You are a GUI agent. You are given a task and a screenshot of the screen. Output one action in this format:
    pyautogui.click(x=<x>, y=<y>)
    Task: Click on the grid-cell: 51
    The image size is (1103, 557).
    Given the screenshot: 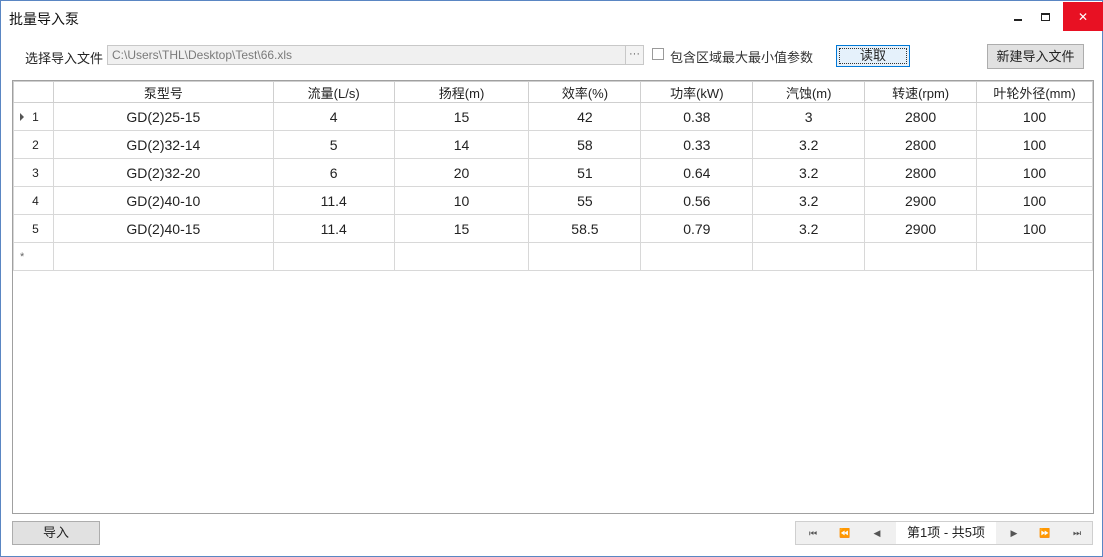 What is the action you would take?
    pyautogui.click(x=585, y=172)
    